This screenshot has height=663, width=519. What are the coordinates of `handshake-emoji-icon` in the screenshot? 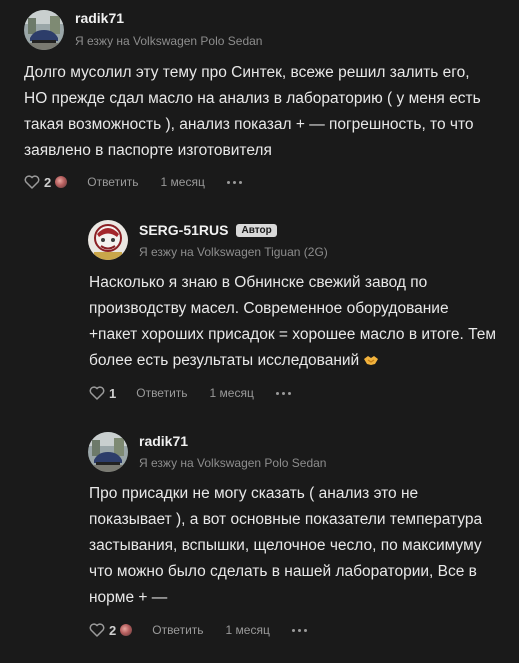 It's located at (371, 360).